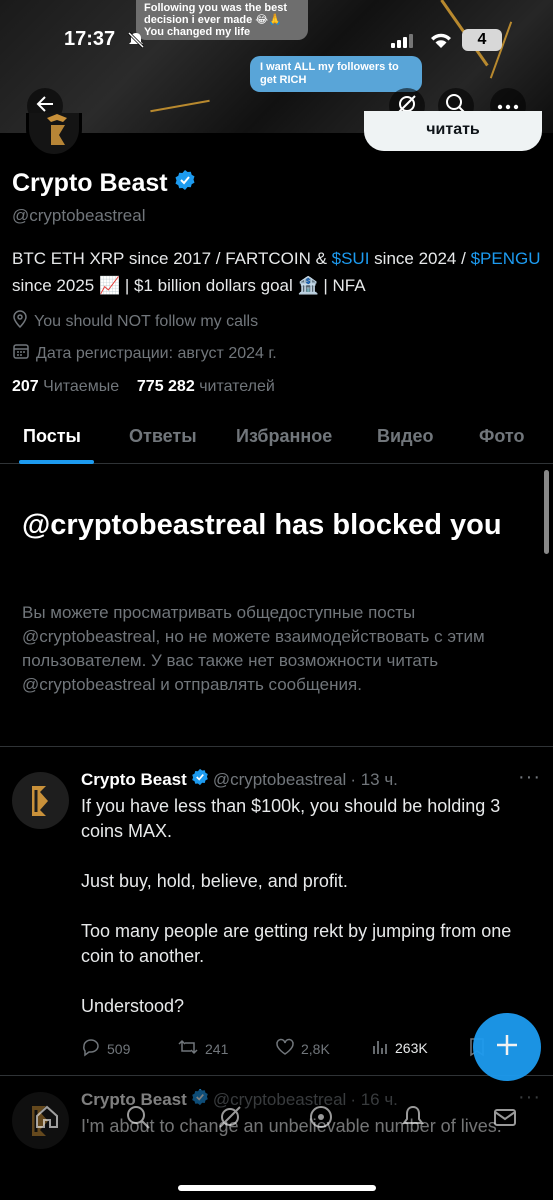  I want to click on scrollbar, so click(546, 512).